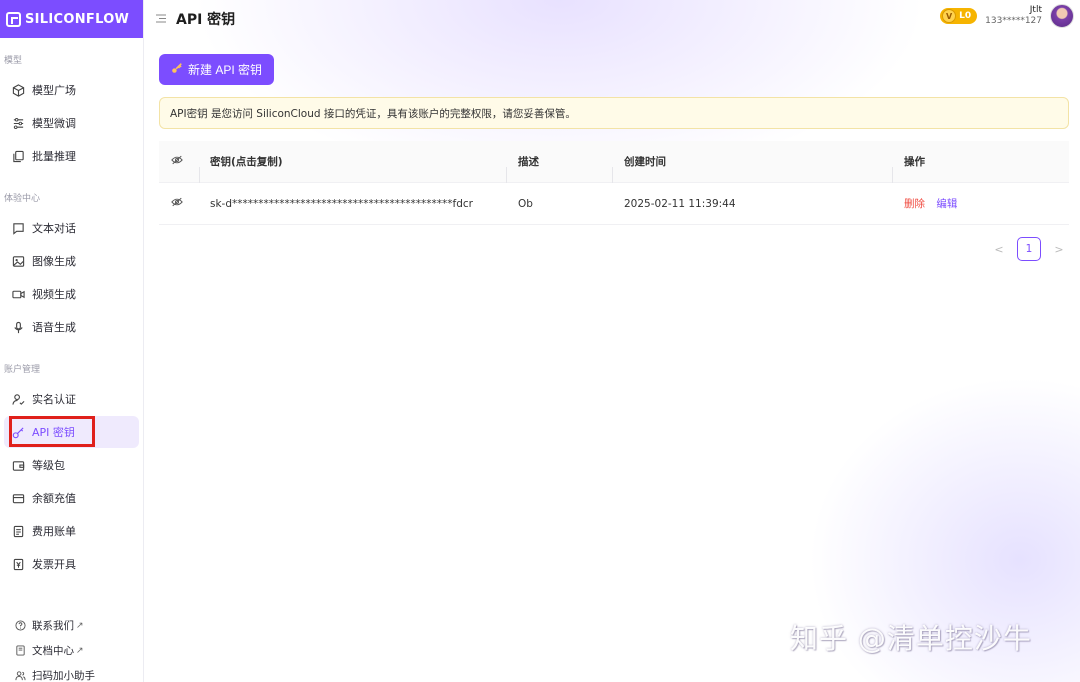  What do you see at coordinates (18, 327) in the screenshot?
I see `microphone-icon` at bounding box center [18, 327].